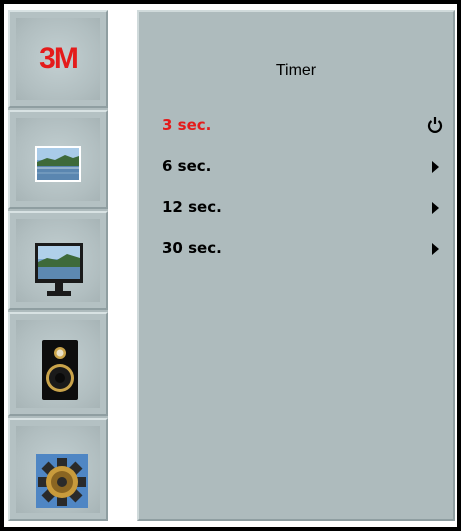 This screenshot has height=531, width=461. I want to click on speaker-icon, so click(60, 370).